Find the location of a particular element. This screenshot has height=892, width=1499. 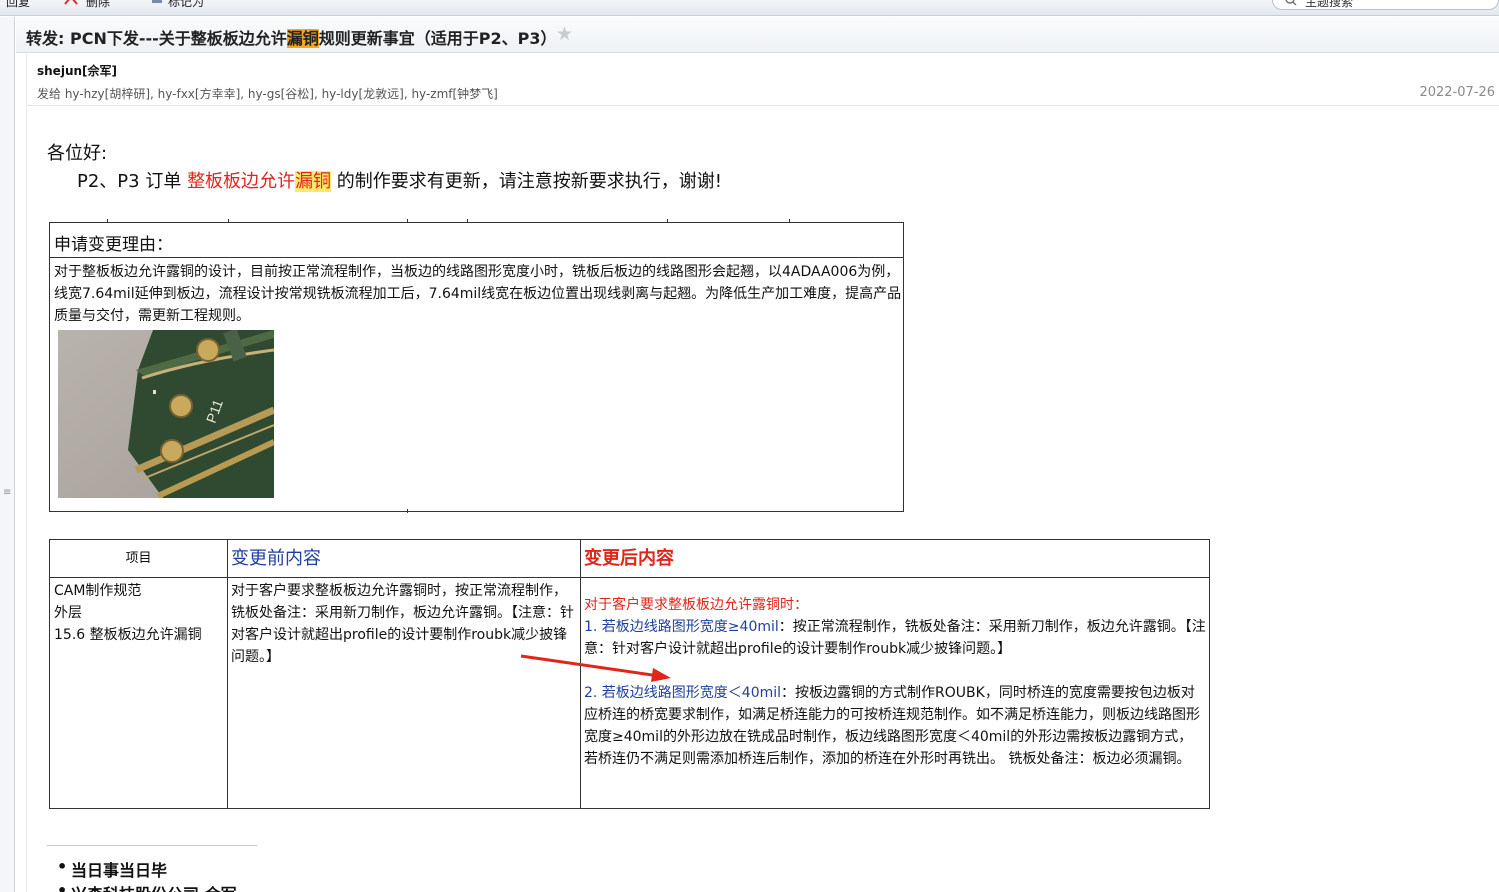

item-line: 15.6 整板板边允许漏铜 is located at coordinates (128, 635).